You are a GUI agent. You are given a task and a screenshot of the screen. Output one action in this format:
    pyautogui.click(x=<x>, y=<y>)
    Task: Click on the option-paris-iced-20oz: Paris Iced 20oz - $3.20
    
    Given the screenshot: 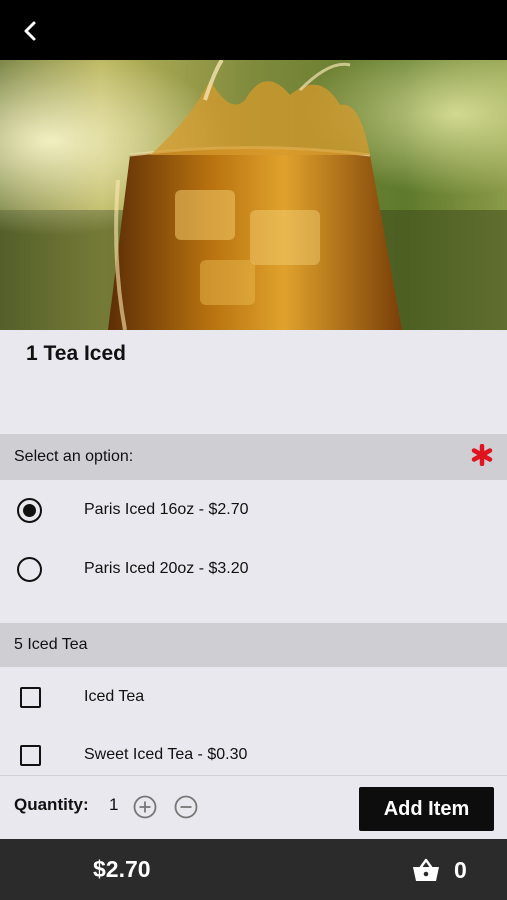 What is the action you would take?
    pyautogui.click(x=253, y=569)
    